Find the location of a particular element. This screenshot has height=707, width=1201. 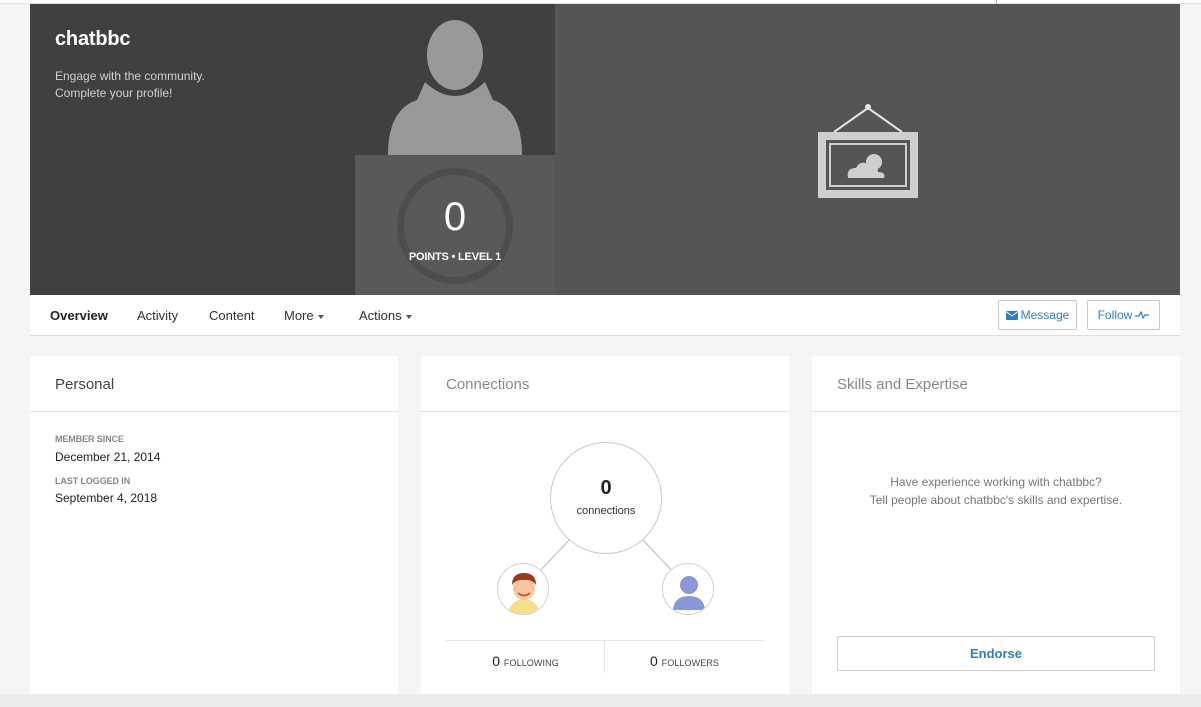

following-label: FOLLOWING is located at coordinates (531, 663).